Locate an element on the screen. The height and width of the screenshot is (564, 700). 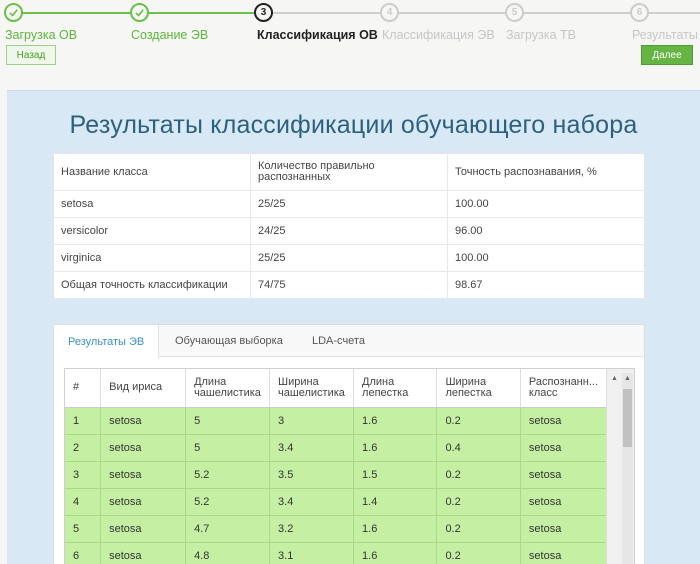
summary-cell: 24/25 is located at coordinates (349, 231).